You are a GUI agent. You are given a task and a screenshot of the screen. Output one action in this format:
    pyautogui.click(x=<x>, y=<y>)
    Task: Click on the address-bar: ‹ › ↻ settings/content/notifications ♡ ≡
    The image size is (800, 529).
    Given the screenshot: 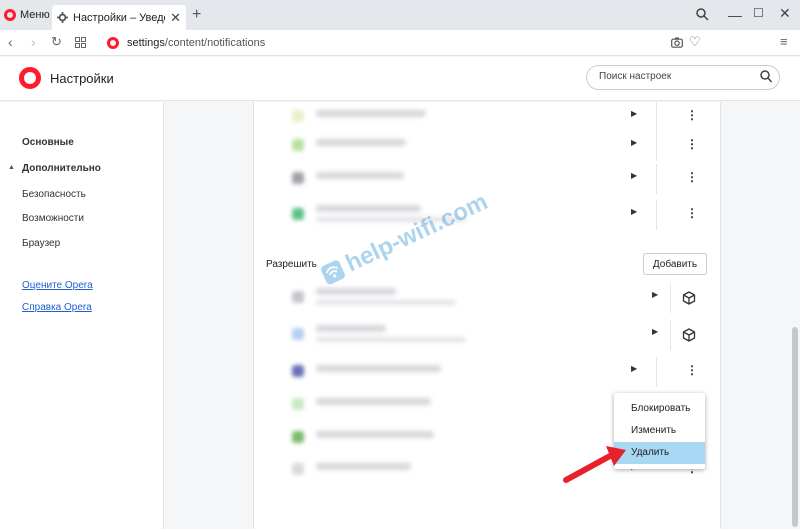 What is the action you would take?
    pyautogui.click(x=400, y=43)
    